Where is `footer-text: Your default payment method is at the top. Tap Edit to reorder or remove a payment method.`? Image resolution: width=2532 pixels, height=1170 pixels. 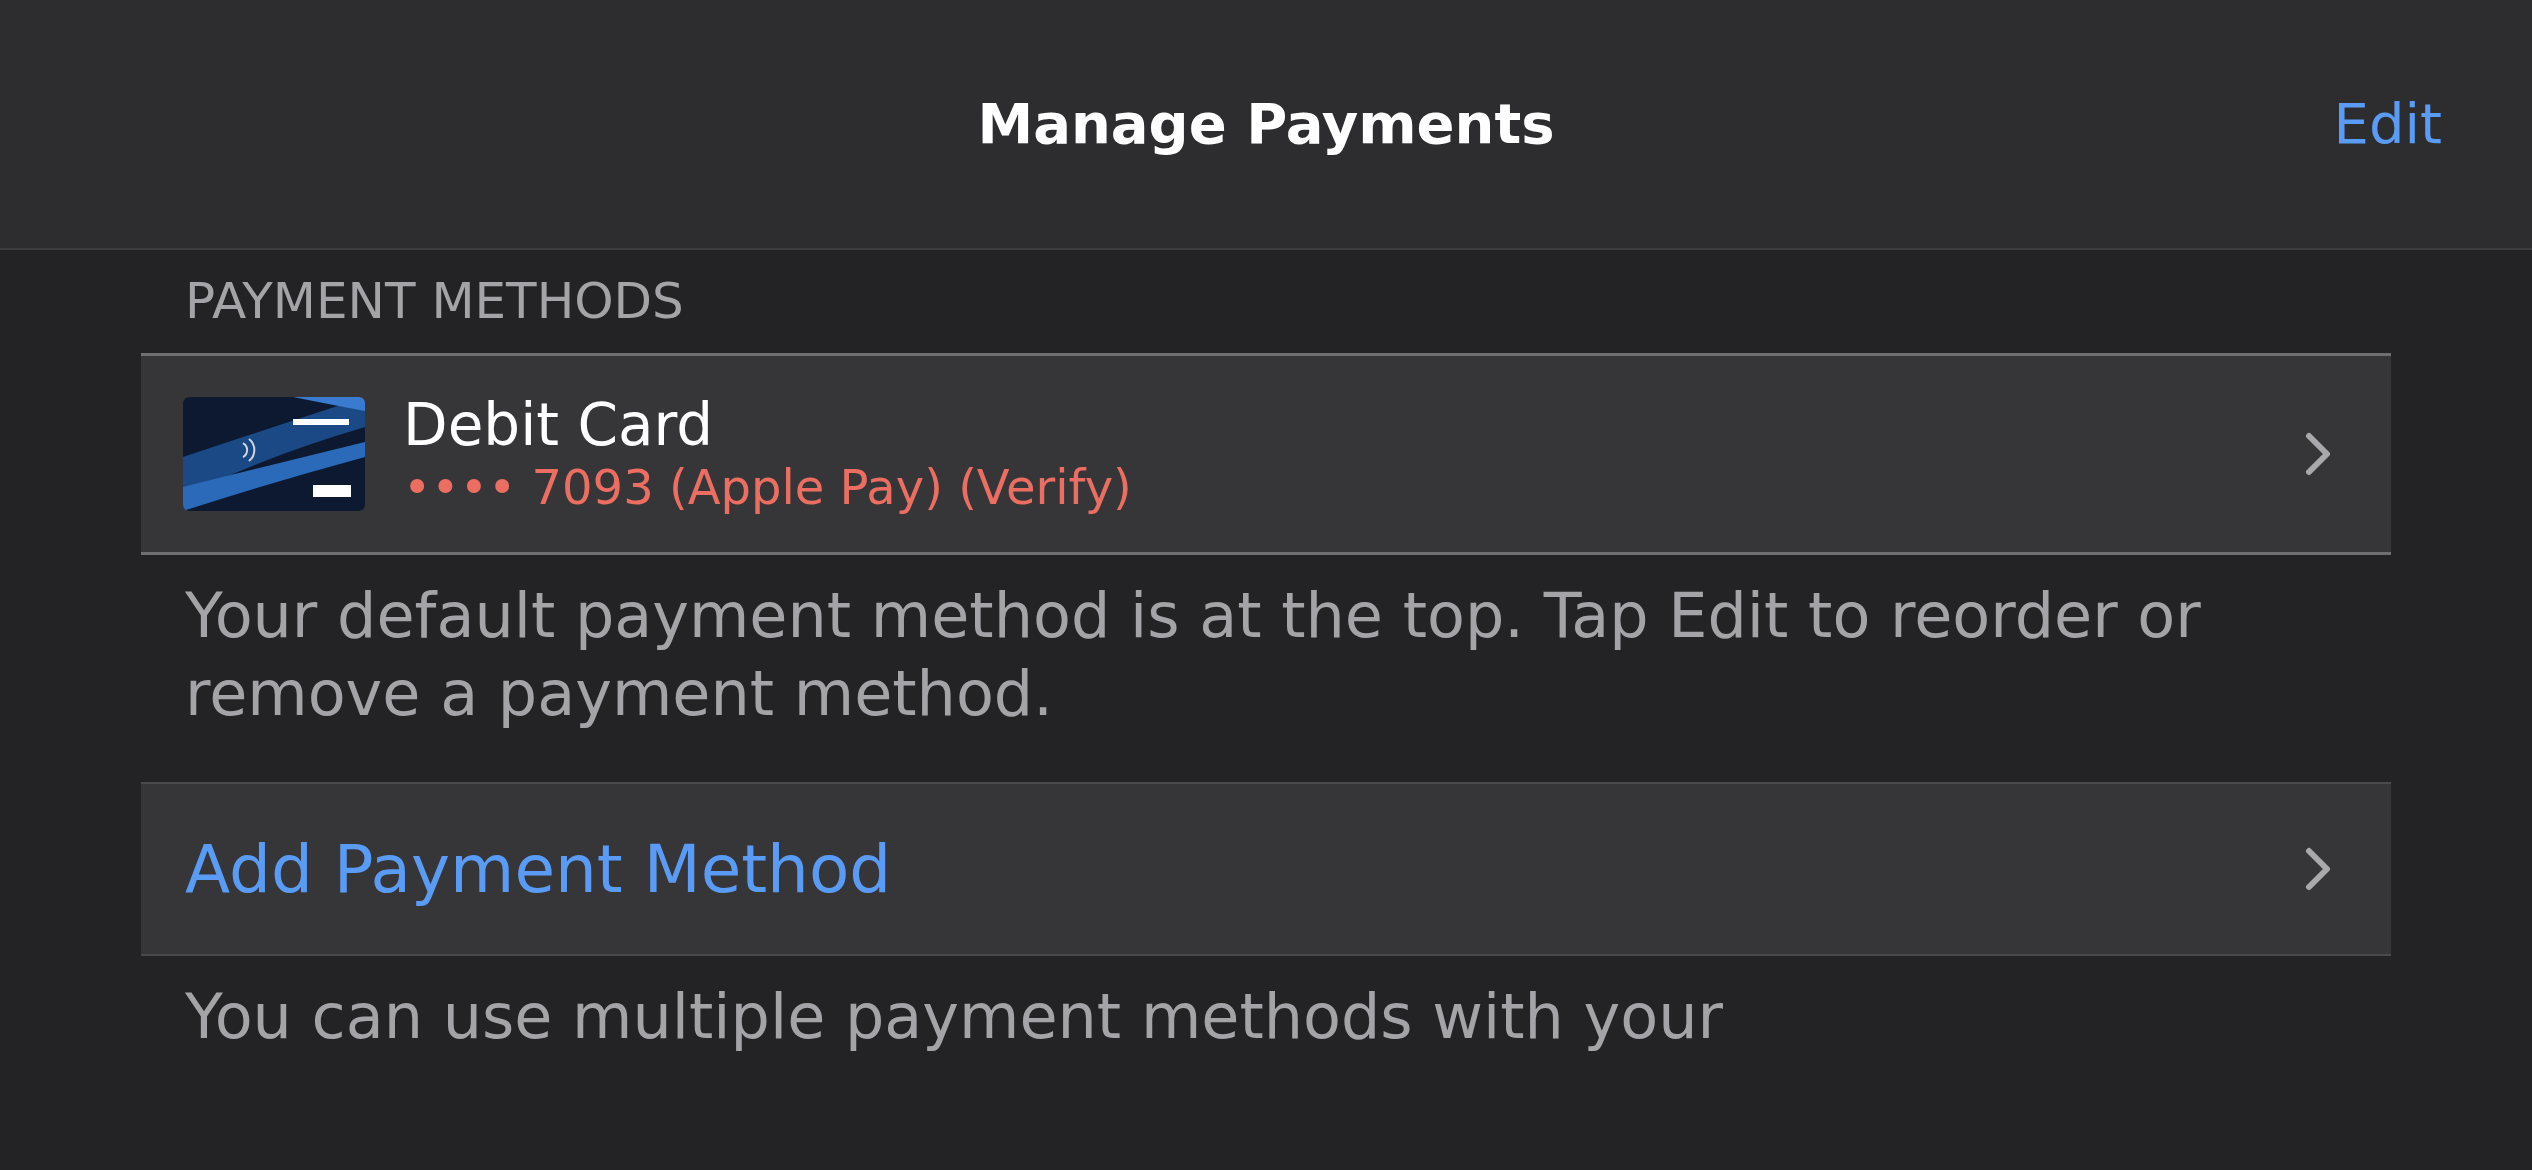 footer-text: Your default payment method is at the top. Tap Edit to reorder or remove a payment method. is located at coordinates (1193, 655).